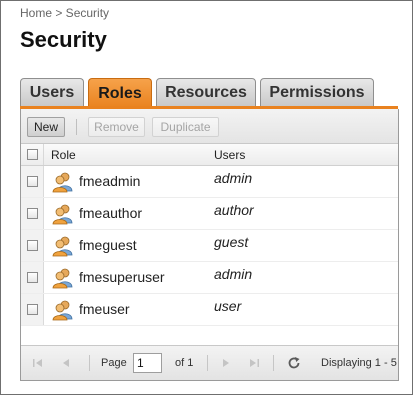 The image size is (413, 395). I want to click on tab-resources: Resources, so click(206, 92).